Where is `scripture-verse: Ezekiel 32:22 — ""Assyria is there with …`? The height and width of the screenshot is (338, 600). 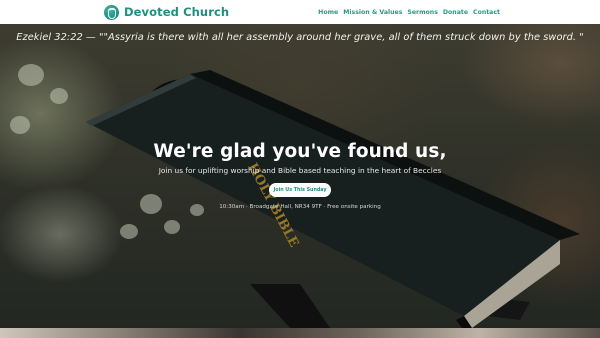 scripture-verse: Ezekiel 32:22 — ""Assyria is there with … is located at coordinates (300, 37).